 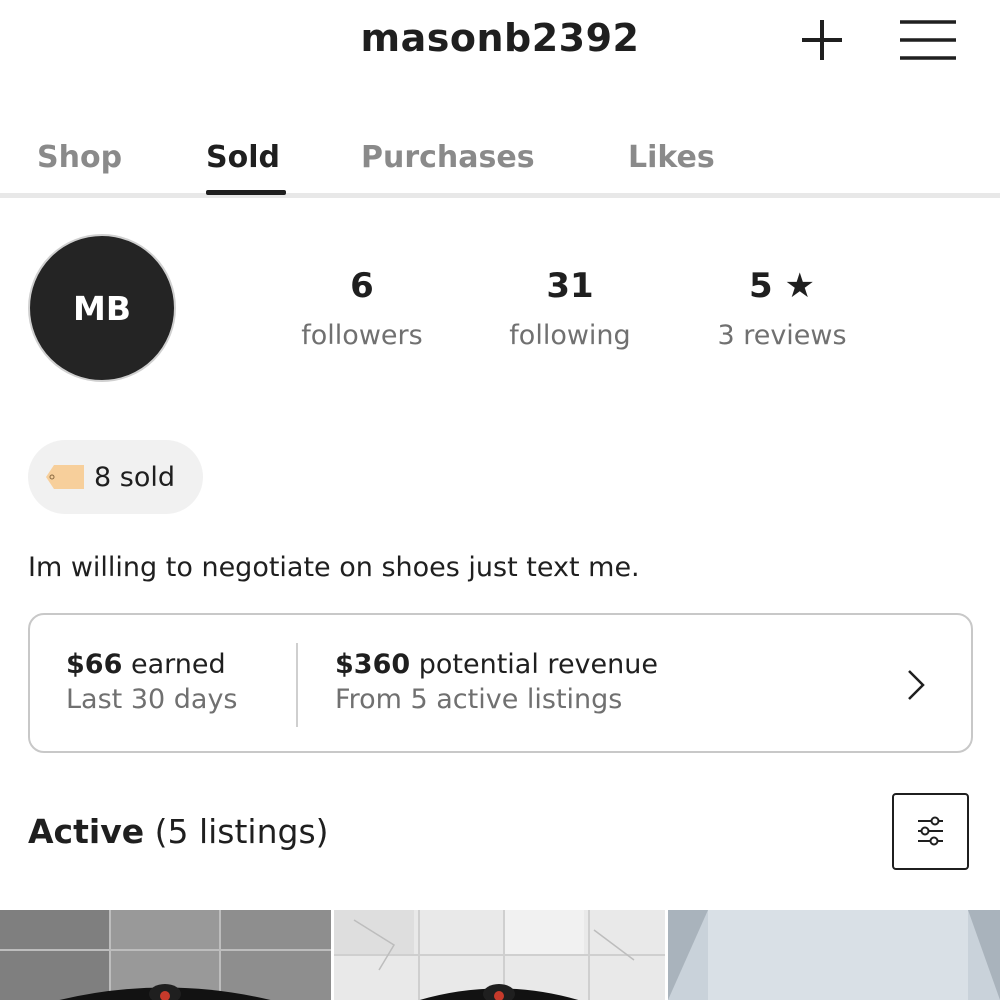 What do you see at coordinates (152, 699) in the screenshot?
I see `earned-period: Last 30 days` at bounding box center [152, 699].